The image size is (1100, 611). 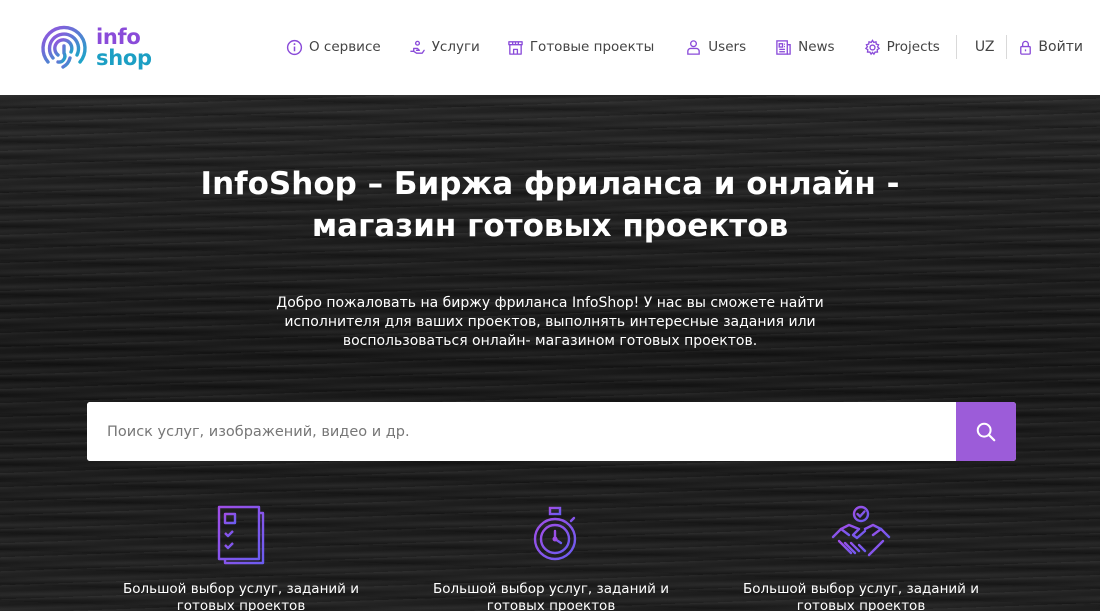 I want to click on nav-item-about: О сервисе, so click(x=333, y=47).